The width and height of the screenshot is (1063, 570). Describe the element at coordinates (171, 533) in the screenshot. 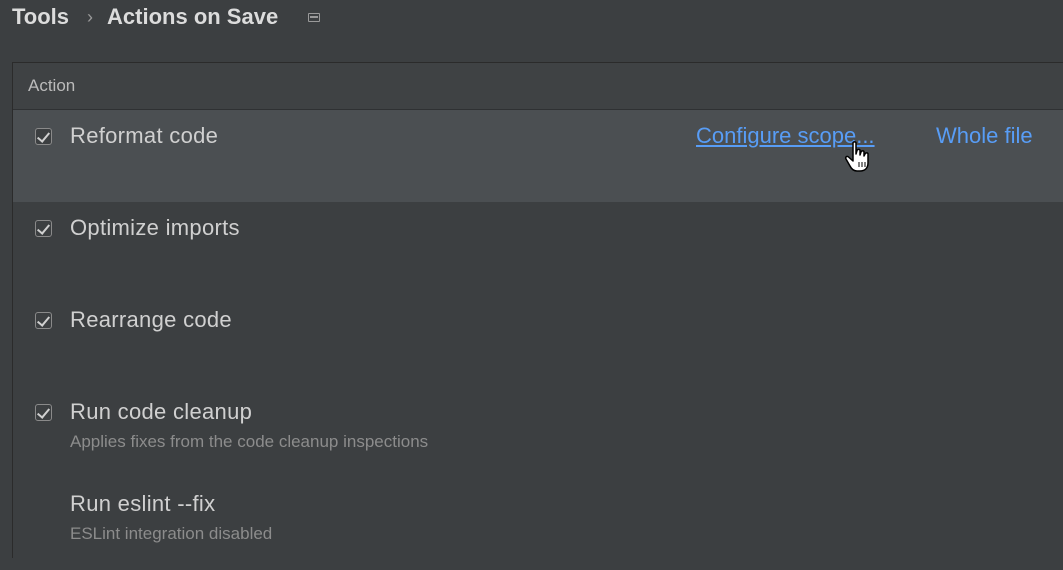

I see `run-eslint-fix-description: ESLint integration disabled` at that location.